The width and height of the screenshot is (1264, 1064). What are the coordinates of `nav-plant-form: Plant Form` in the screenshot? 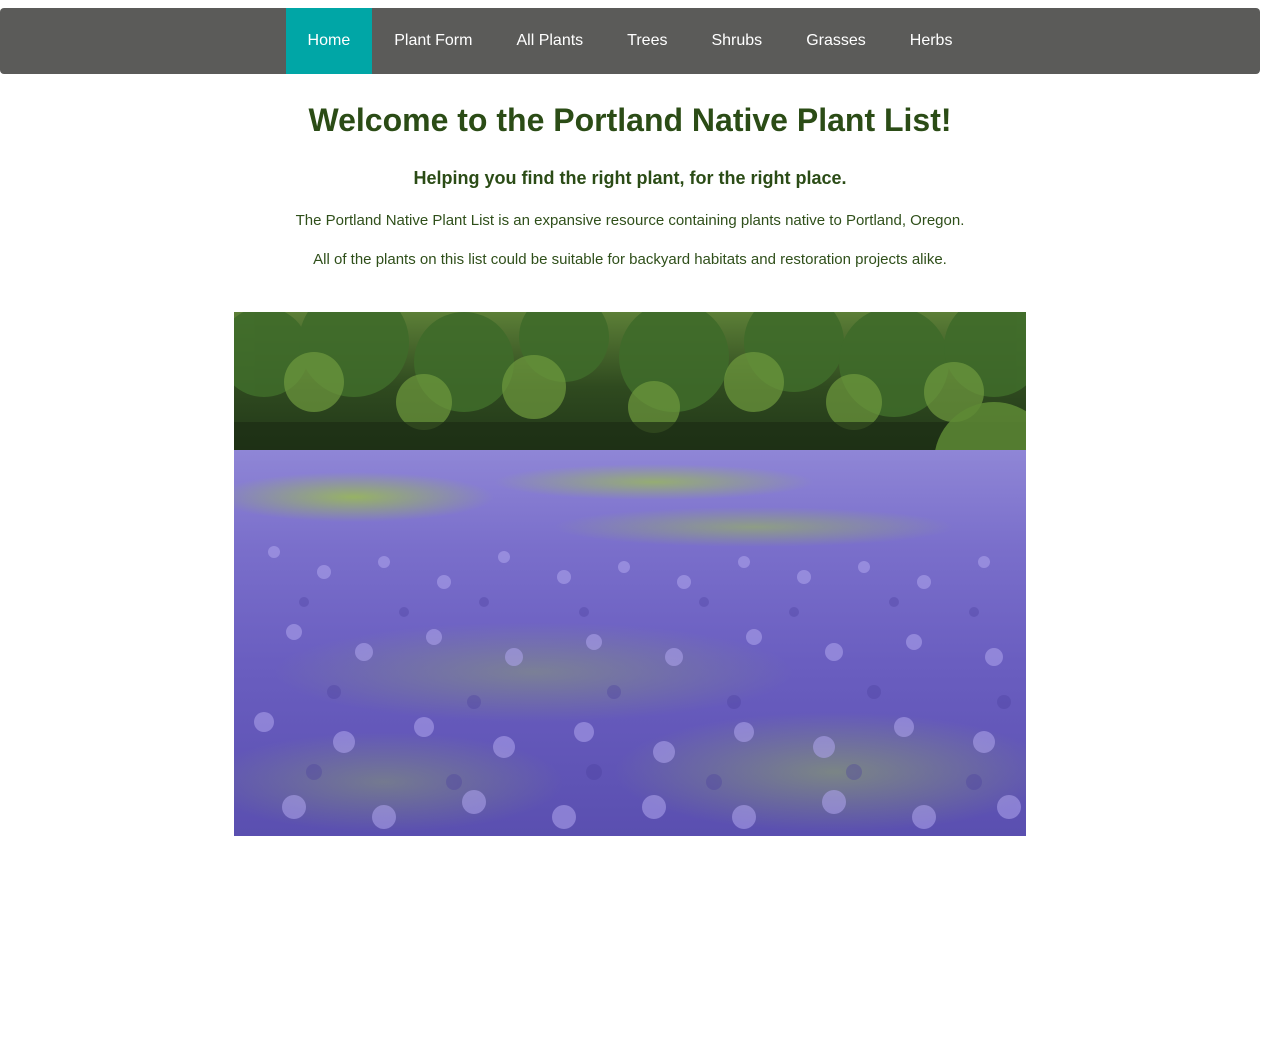 It's located at (433, 41).